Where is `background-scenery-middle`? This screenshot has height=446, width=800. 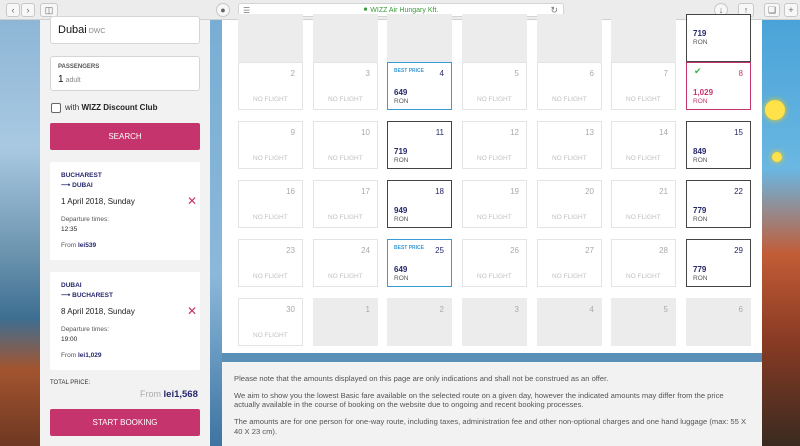
background-scenery-middle is located at coordinates (216, 233).